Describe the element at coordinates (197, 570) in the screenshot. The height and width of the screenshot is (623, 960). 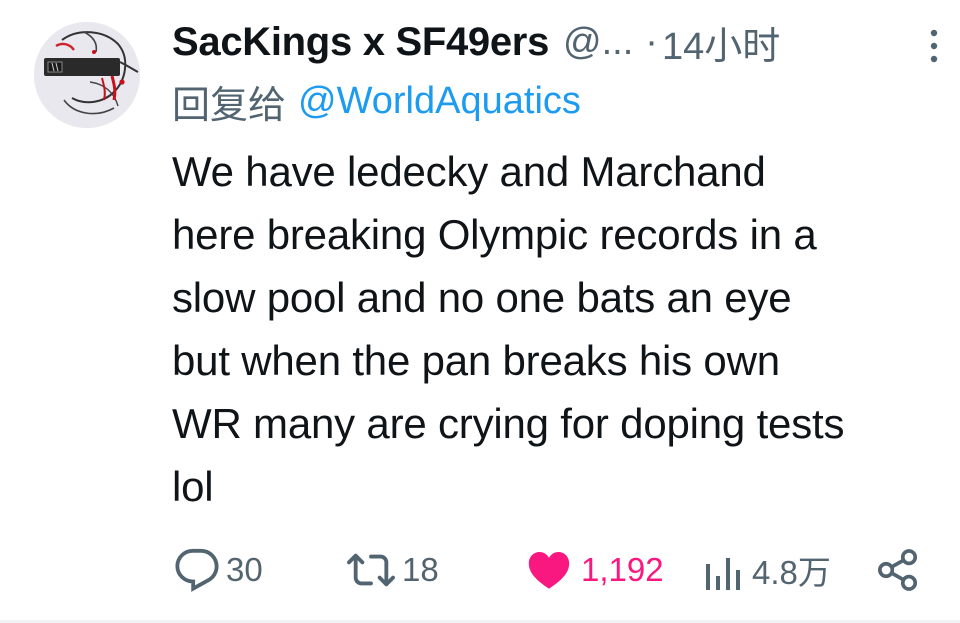
I see `reply-bubble-icon` at that location.